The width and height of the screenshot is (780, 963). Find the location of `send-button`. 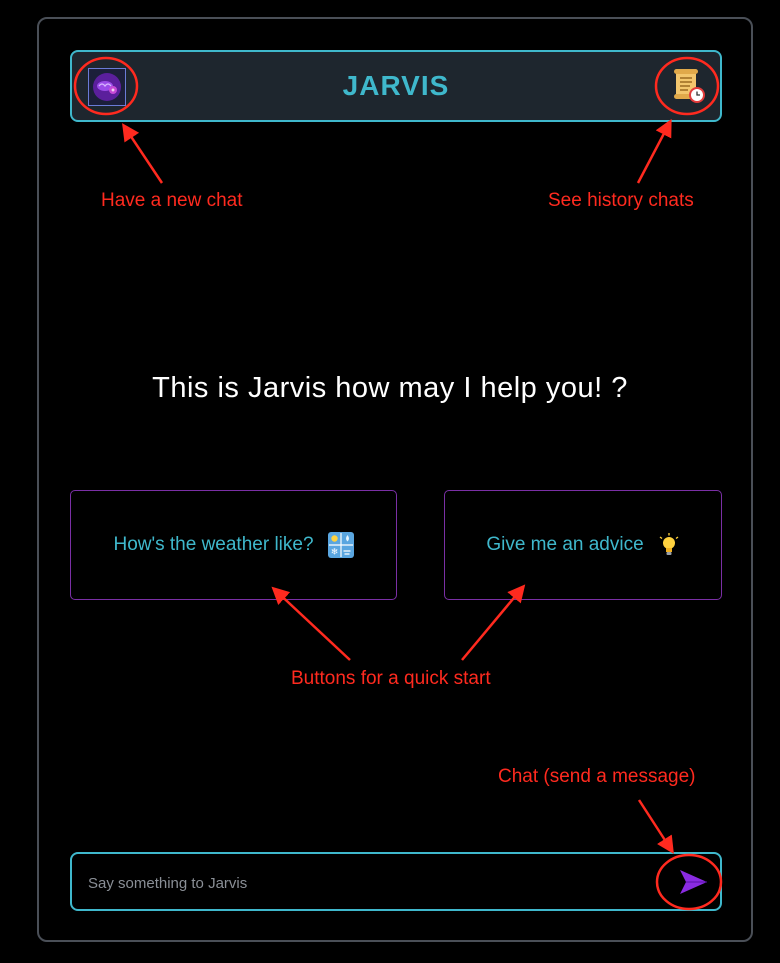

send-button is located at coordinates (693, 882).